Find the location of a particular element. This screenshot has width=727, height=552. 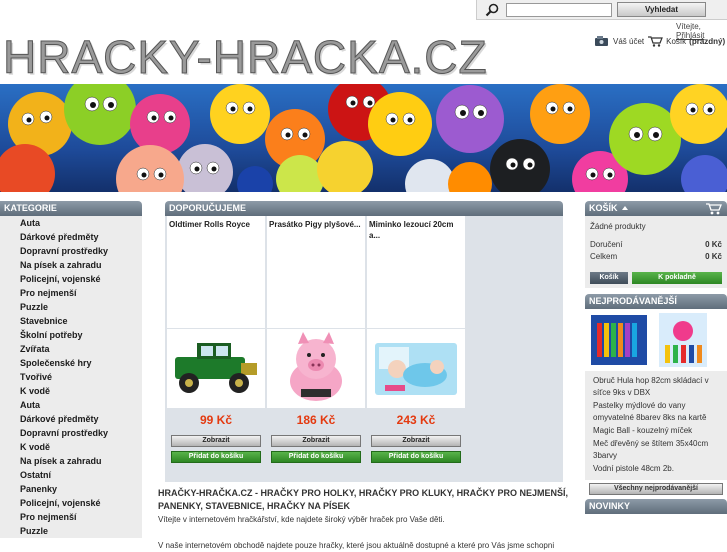

category-item: Školní potřeby is located at coordinates (81, 335).